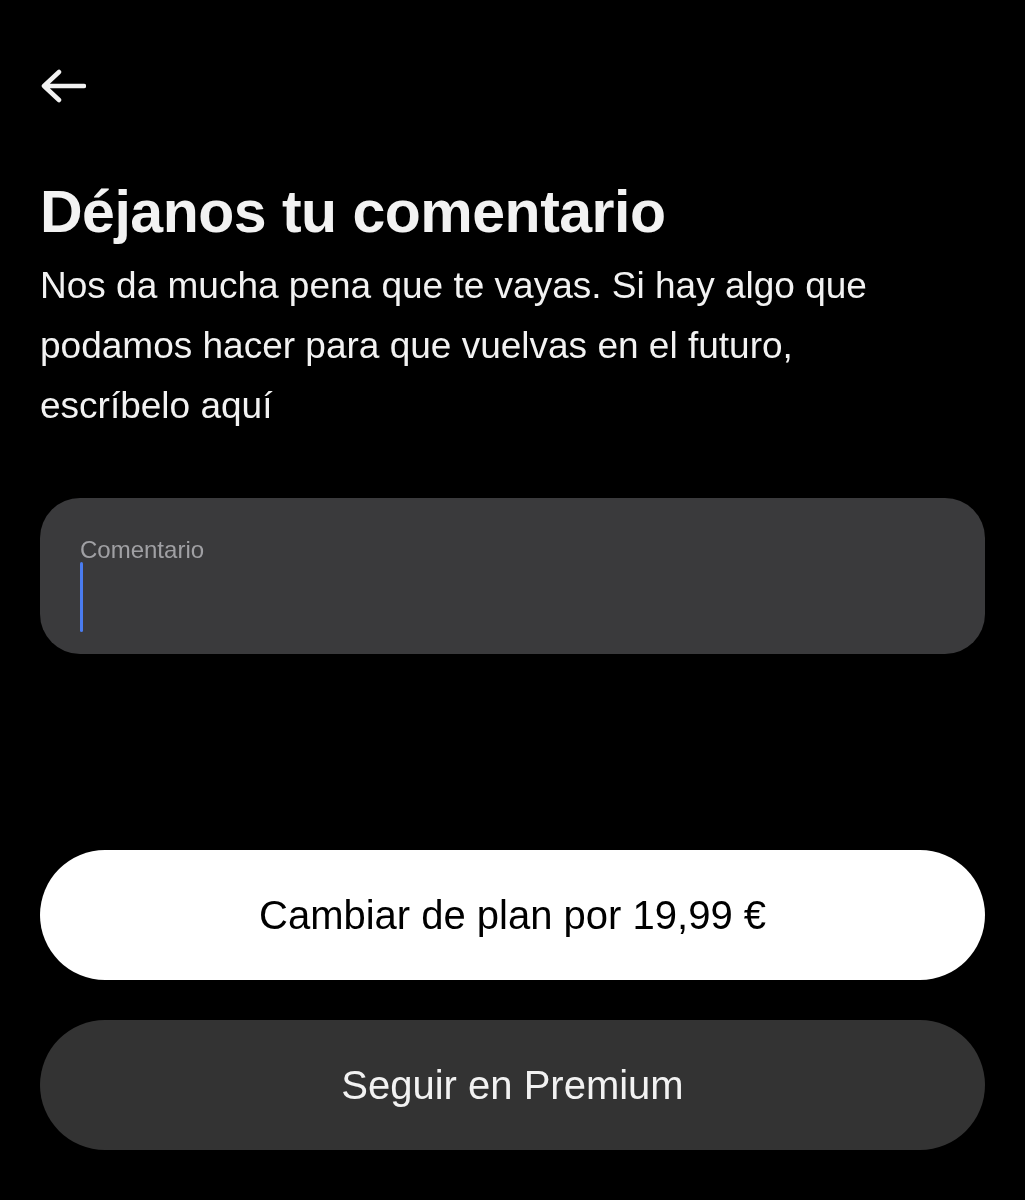 Image resolution: width=1025 pixels, height=1200 pixels. What do you see at coordinates (512, 915) in the screenshot?
I see `change-plan-button: Cambiar de plan por 19,99 €` at bounding box center [512, 915].